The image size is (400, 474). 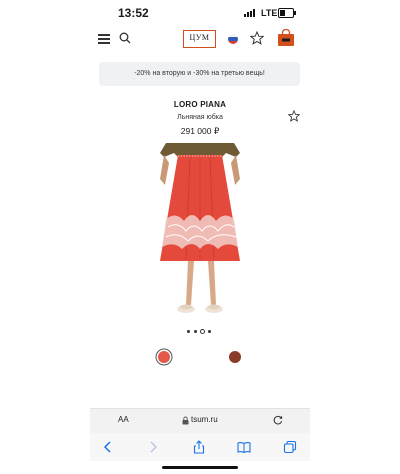 I want to click on color-swatch-coral, so click(x=164, y=357).